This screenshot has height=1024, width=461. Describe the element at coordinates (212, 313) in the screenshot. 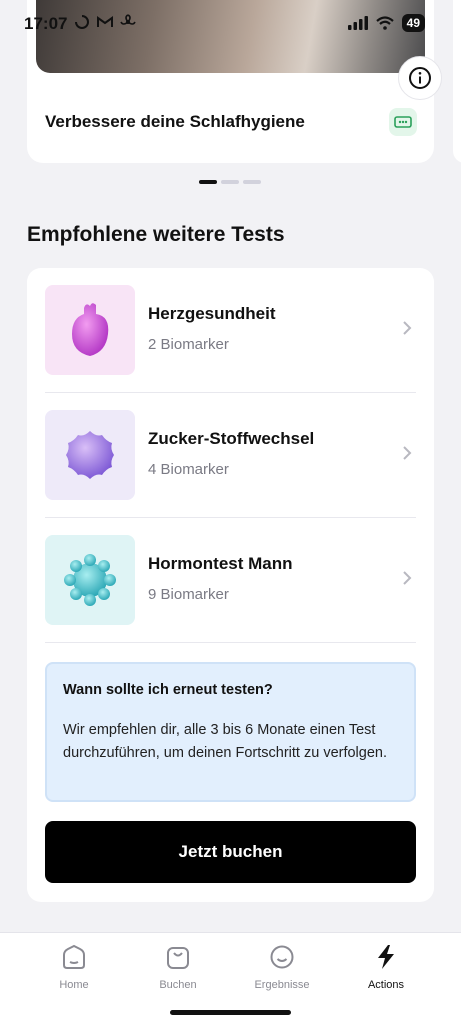

I see `test-name: Herzgesundheit` at that location.